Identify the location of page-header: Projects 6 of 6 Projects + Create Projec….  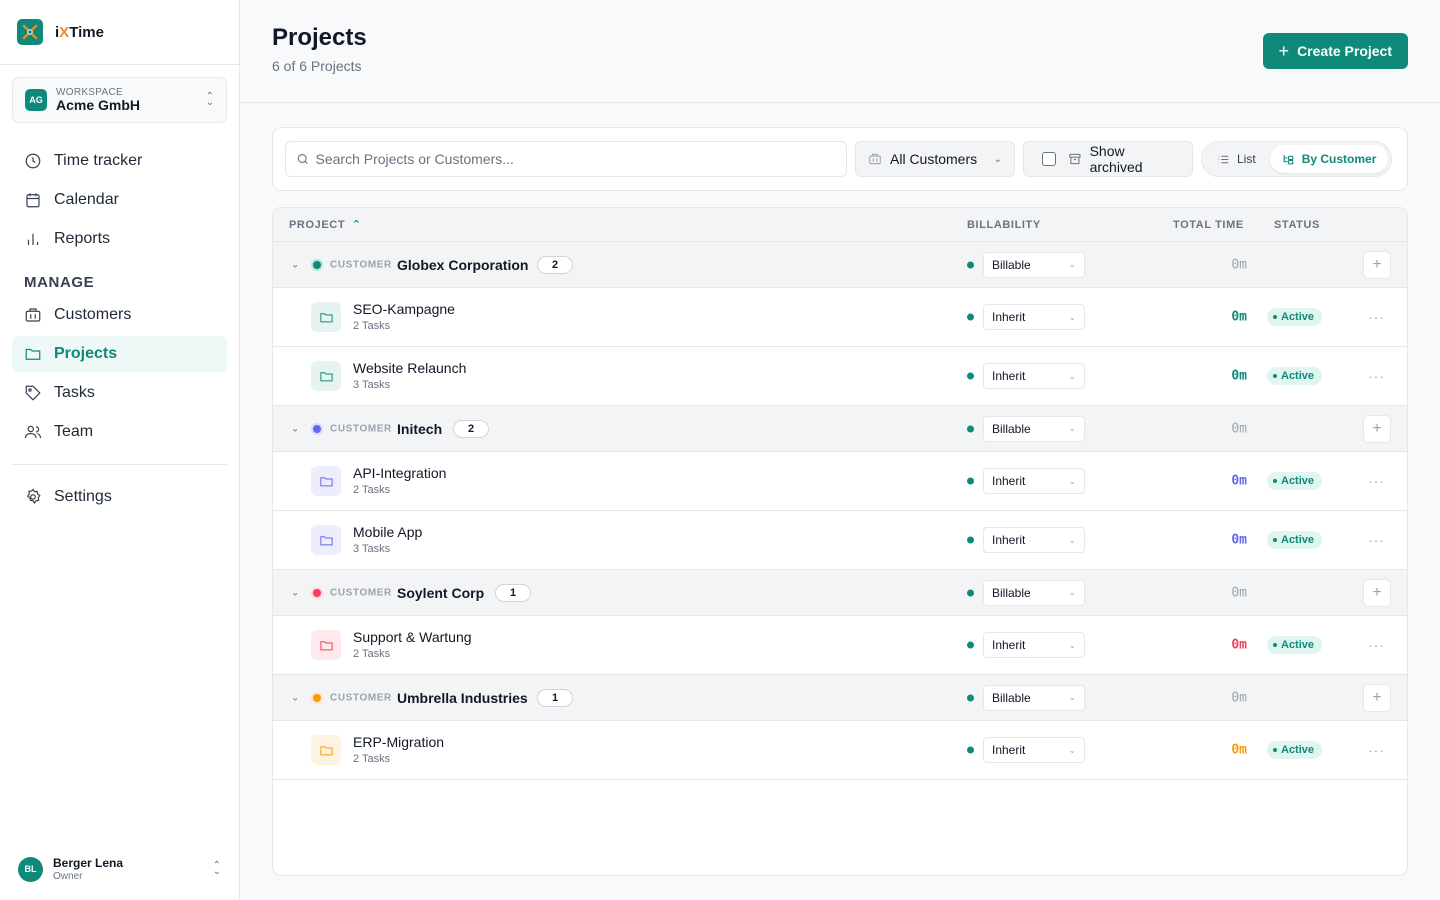
(840, 51).